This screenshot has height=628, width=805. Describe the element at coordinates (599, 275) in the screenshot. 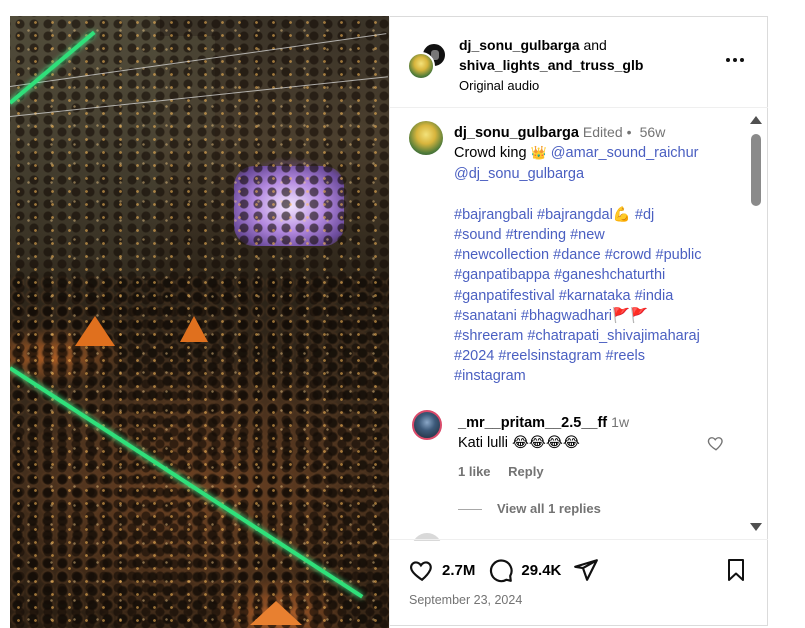

I see `hashtag-line: #ganpatibappa #ganeshchaturthi` at that location.